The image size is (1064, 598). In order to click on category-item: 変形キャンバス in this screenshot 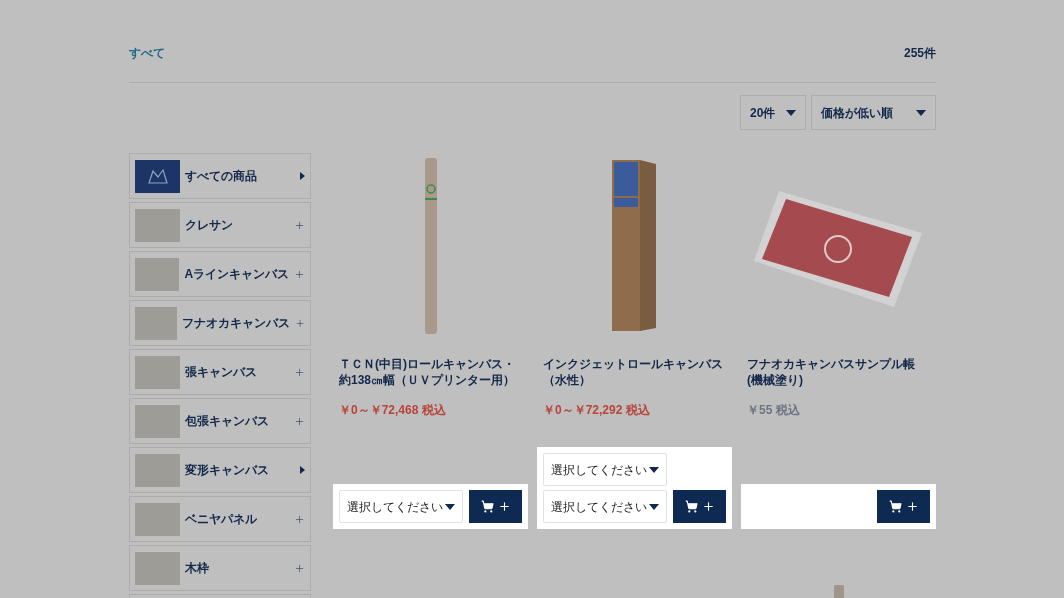, I will do `click(220, 470)`.